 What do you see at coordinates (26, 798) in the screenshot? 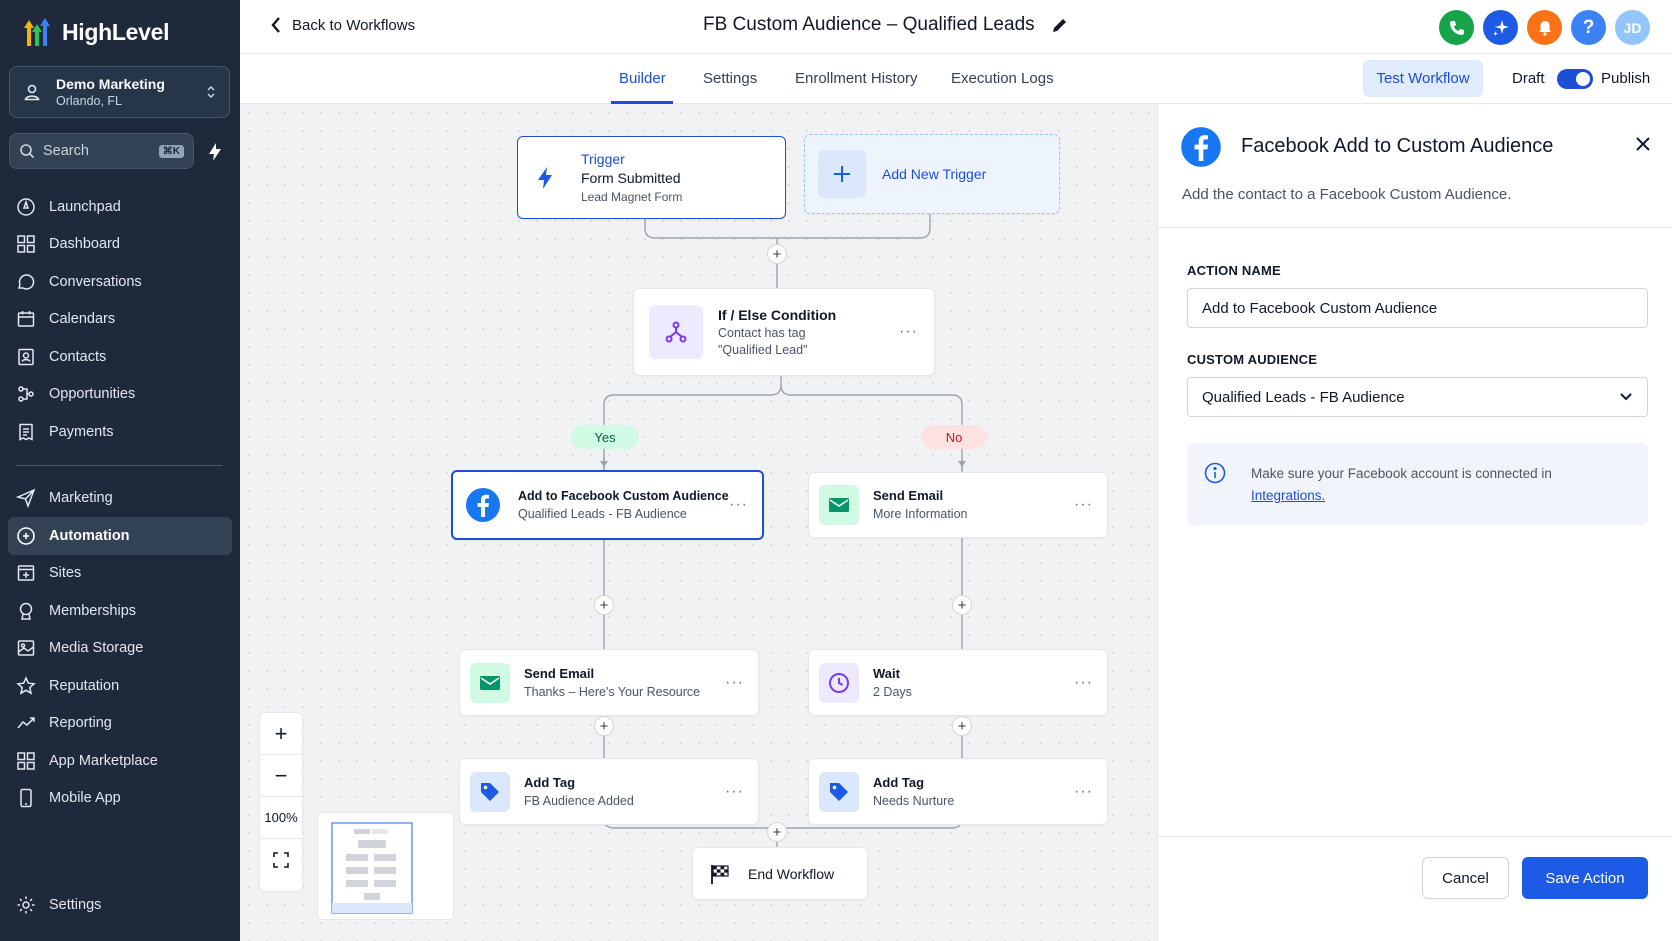
I see `mobile-icon` at bounding box center [26, 798].